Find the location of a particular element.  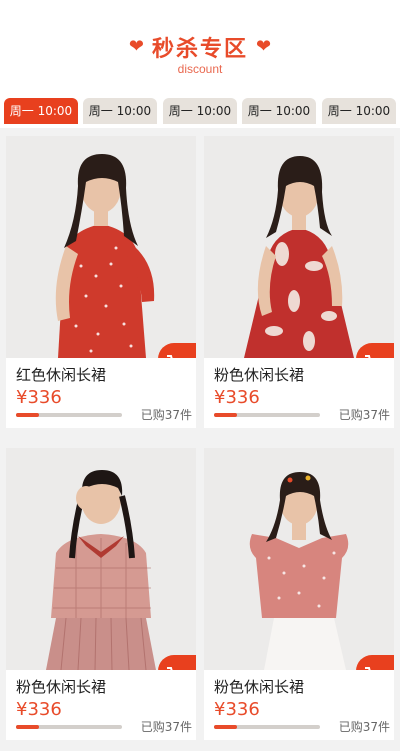

product-info: 红色休闲长裙 ¥336 已购37件 is located at coordinates (101, 393).